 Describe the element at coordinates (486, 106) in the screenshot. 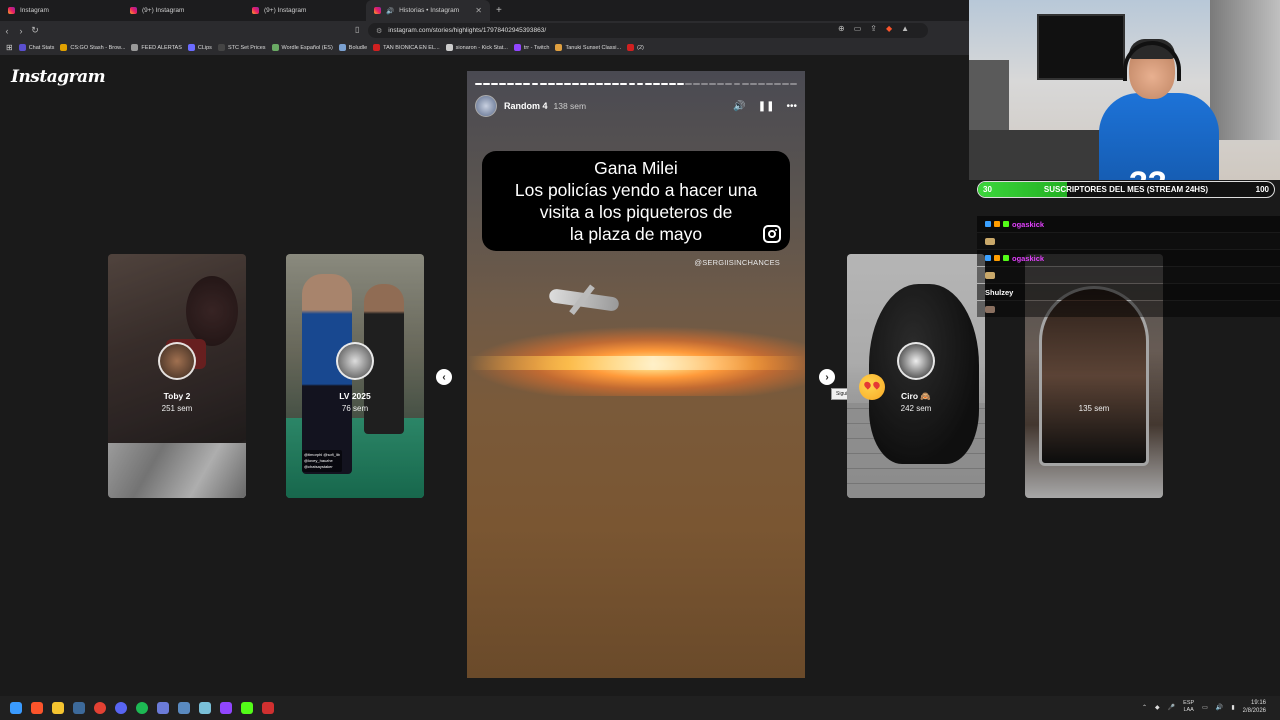

I see `profile-avatar` at that location.